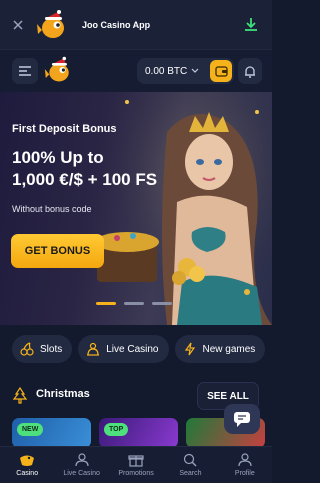  I want to click on nav-label: Promotions, so click(136, 473).